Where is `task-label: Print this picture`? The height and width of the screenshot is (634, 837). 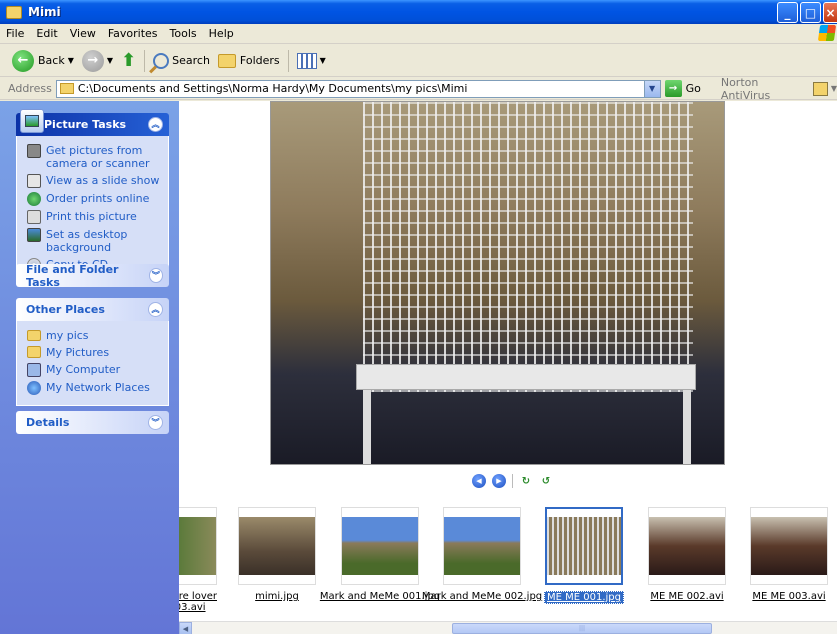 task-label: Print this picture is located at coordinates (91, 216).